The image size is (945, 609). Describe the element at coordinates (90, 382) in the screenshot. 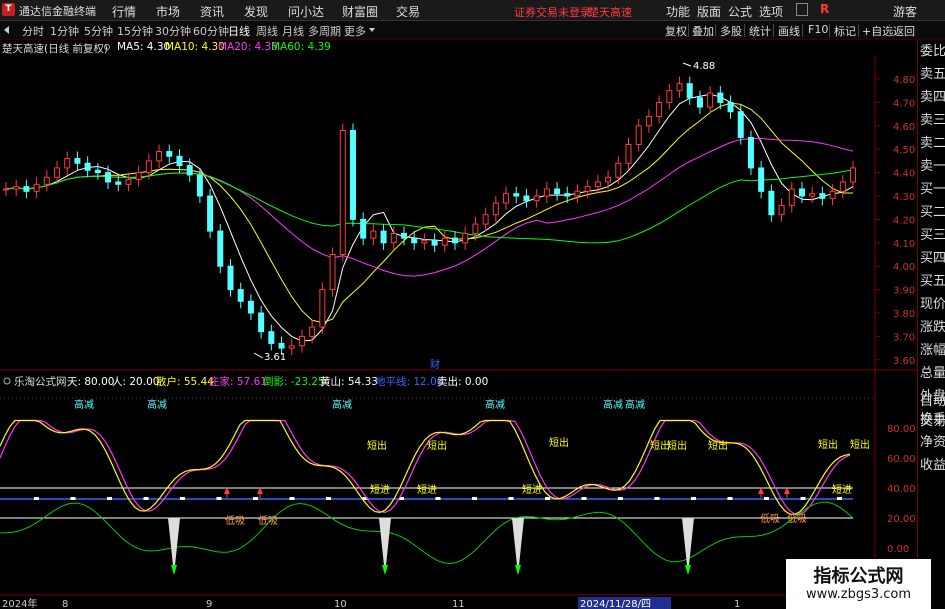

I see `ind-tian: 天: 80.00` at that location.